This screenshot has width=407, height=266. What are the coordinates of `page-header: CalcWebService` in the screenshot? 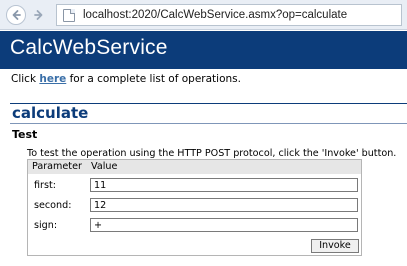 It's located at (203, 50).